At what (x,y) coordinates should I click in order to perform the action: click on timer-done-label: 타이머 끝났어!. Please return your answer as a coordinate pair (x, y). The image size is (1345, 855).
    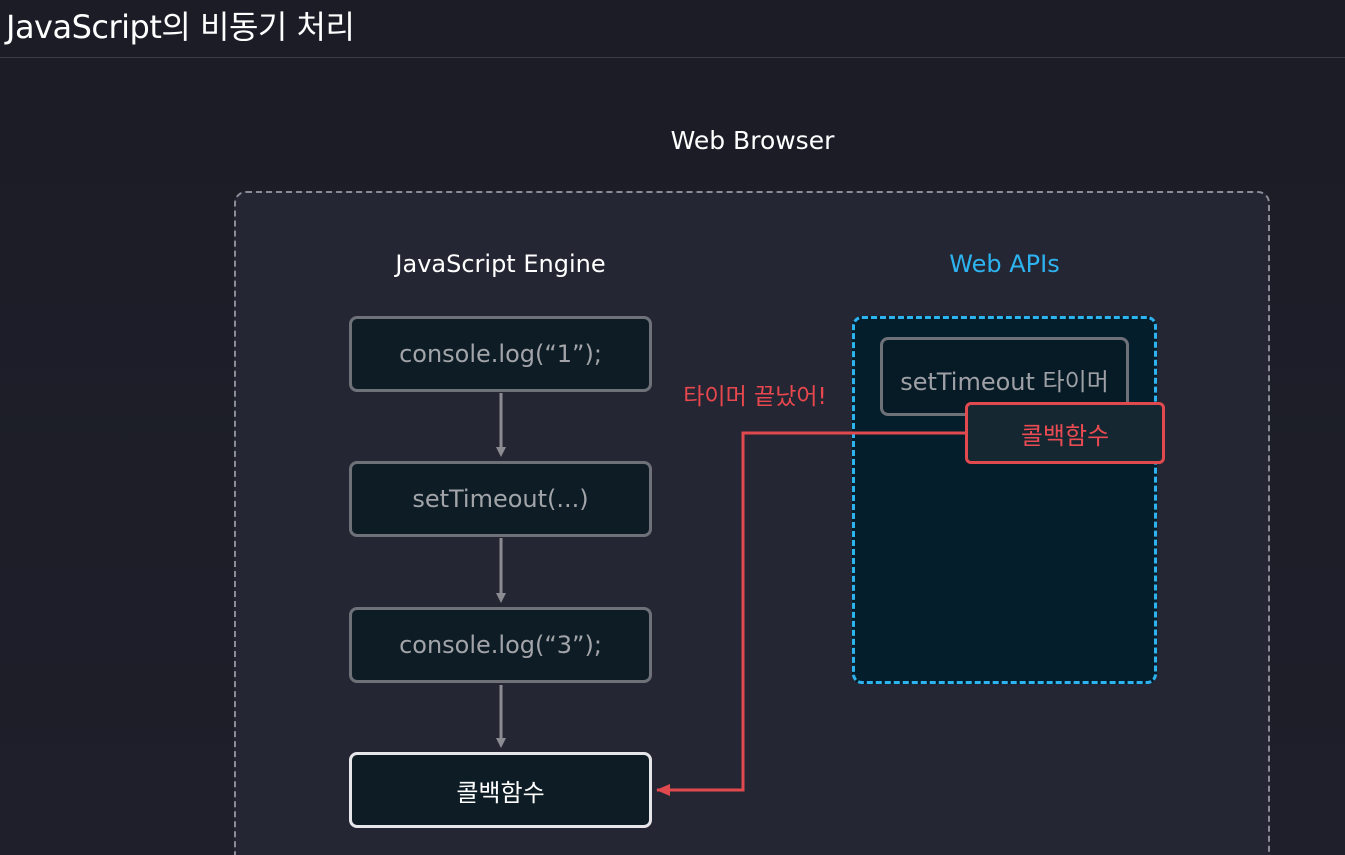
    Looking at the image, I should click on (755, 397).